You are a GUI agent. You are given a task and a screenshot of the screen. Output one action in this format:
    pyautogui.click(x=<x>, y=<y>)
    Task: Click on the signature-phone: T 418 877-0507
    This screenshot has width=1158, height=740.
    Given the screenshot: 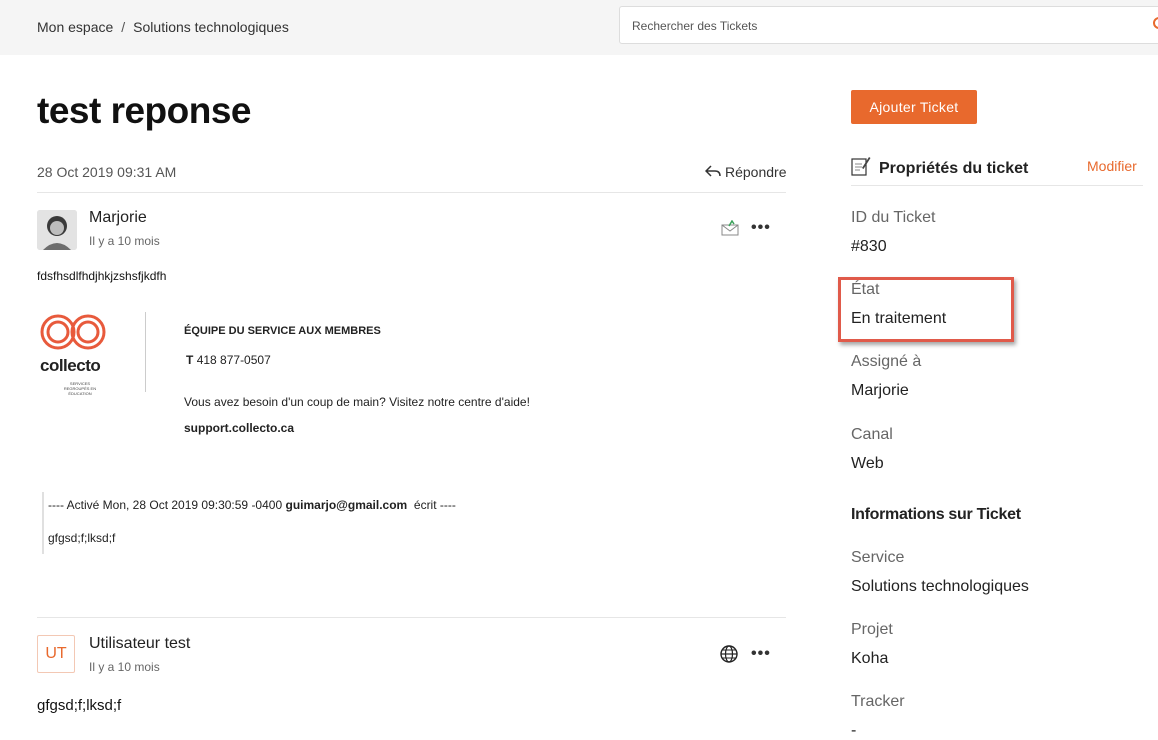 What is the action you would take?
    pyautogui.click(x=228, y=360)
    